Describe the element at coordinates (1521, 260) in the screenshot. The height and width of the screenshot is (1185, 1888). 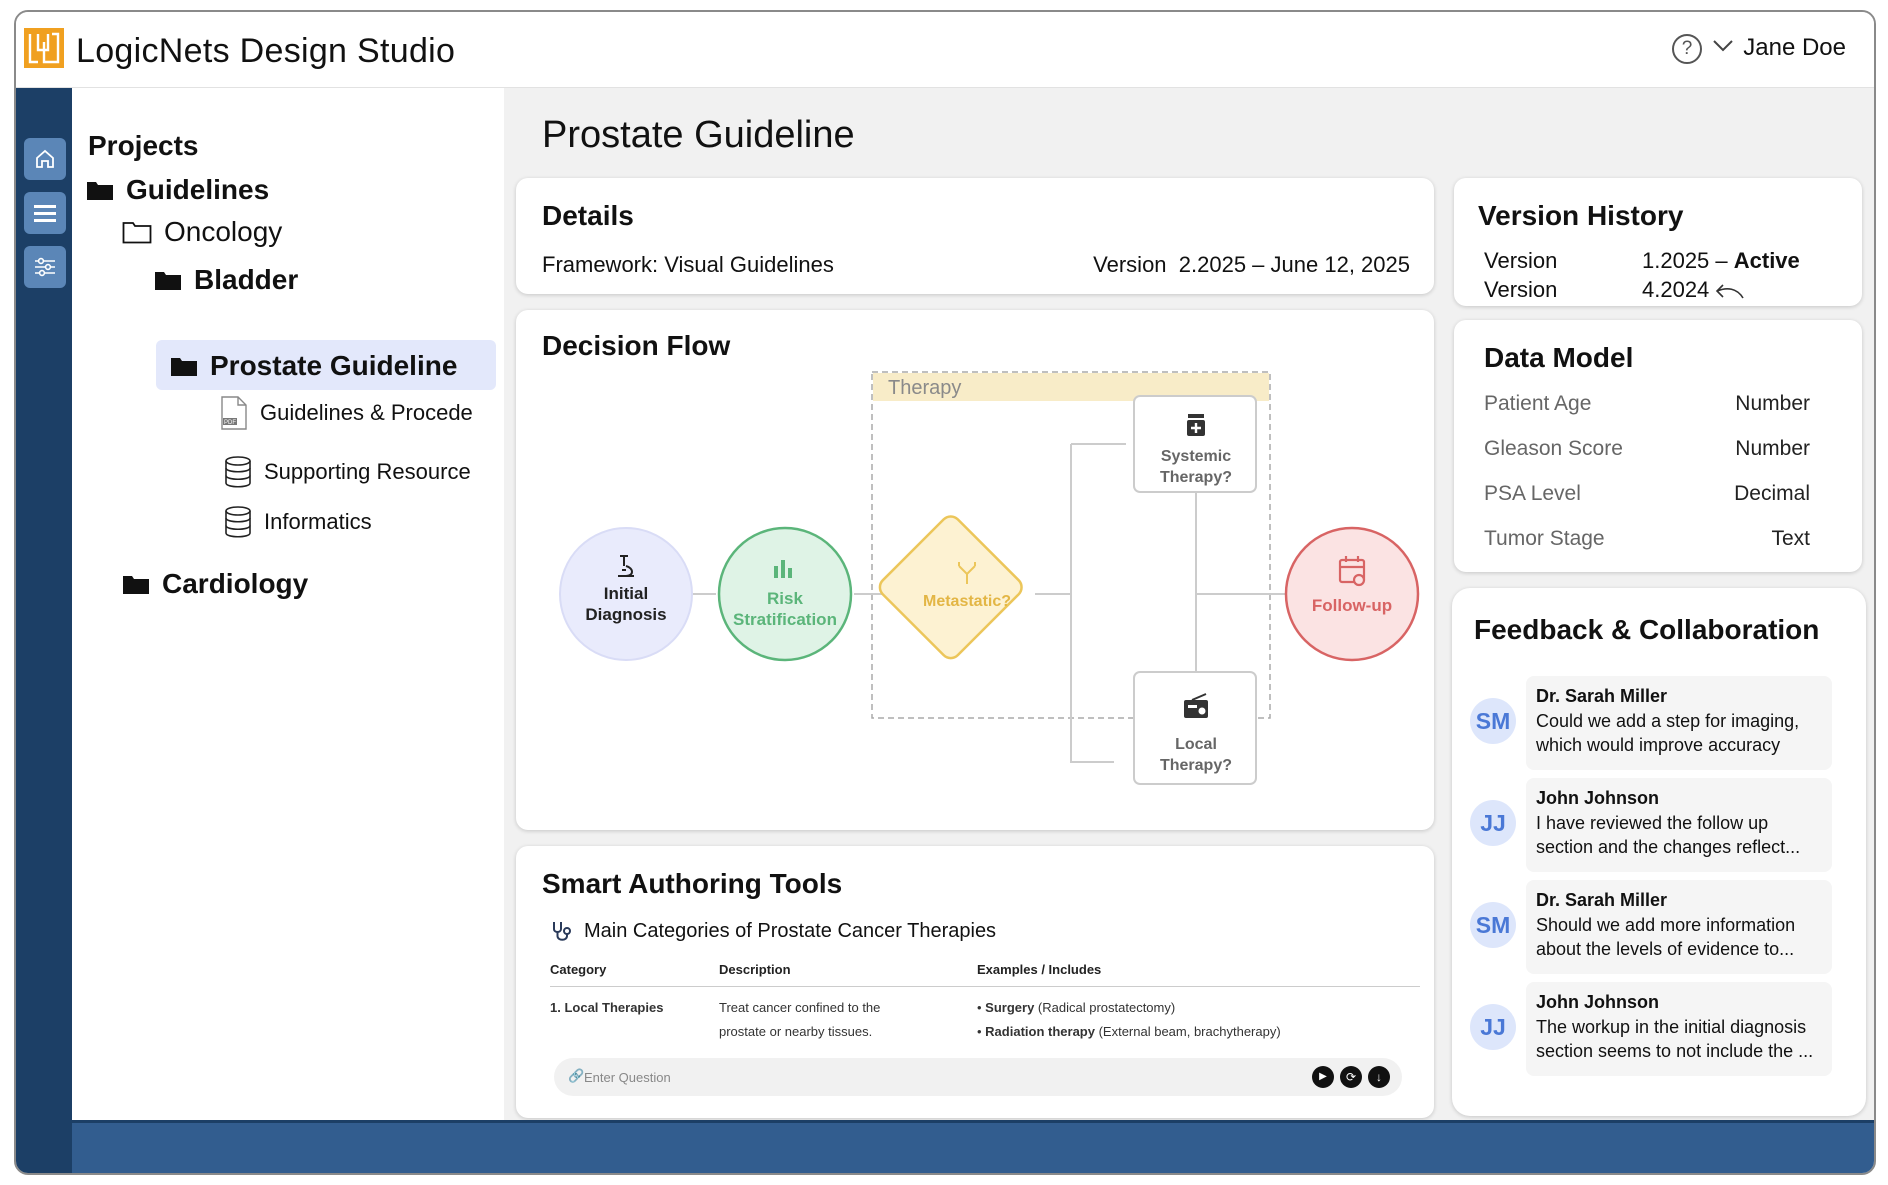
I see `version-row-label-1: Version` at that location.